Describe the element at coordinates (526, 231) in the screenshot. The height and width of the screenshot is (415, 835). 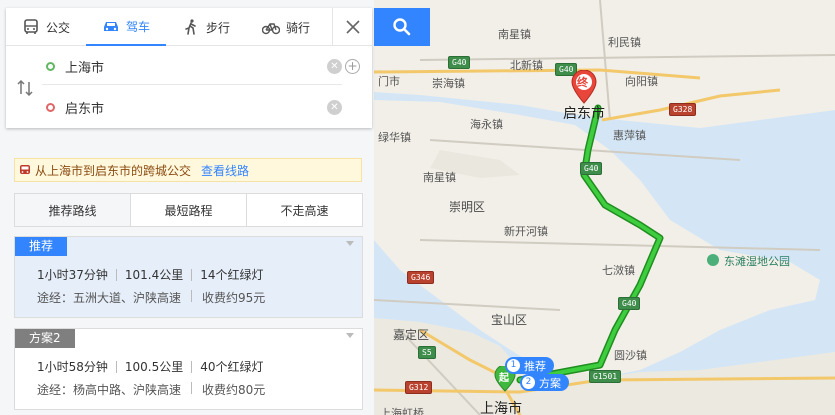
I see `map-label-xinhe: 新开河镇` at that location.